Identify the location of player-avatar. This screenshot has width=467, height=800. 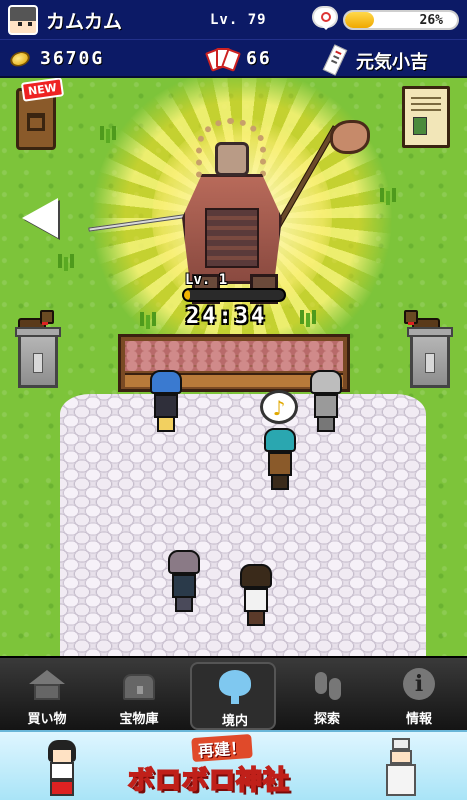
(23, 20).